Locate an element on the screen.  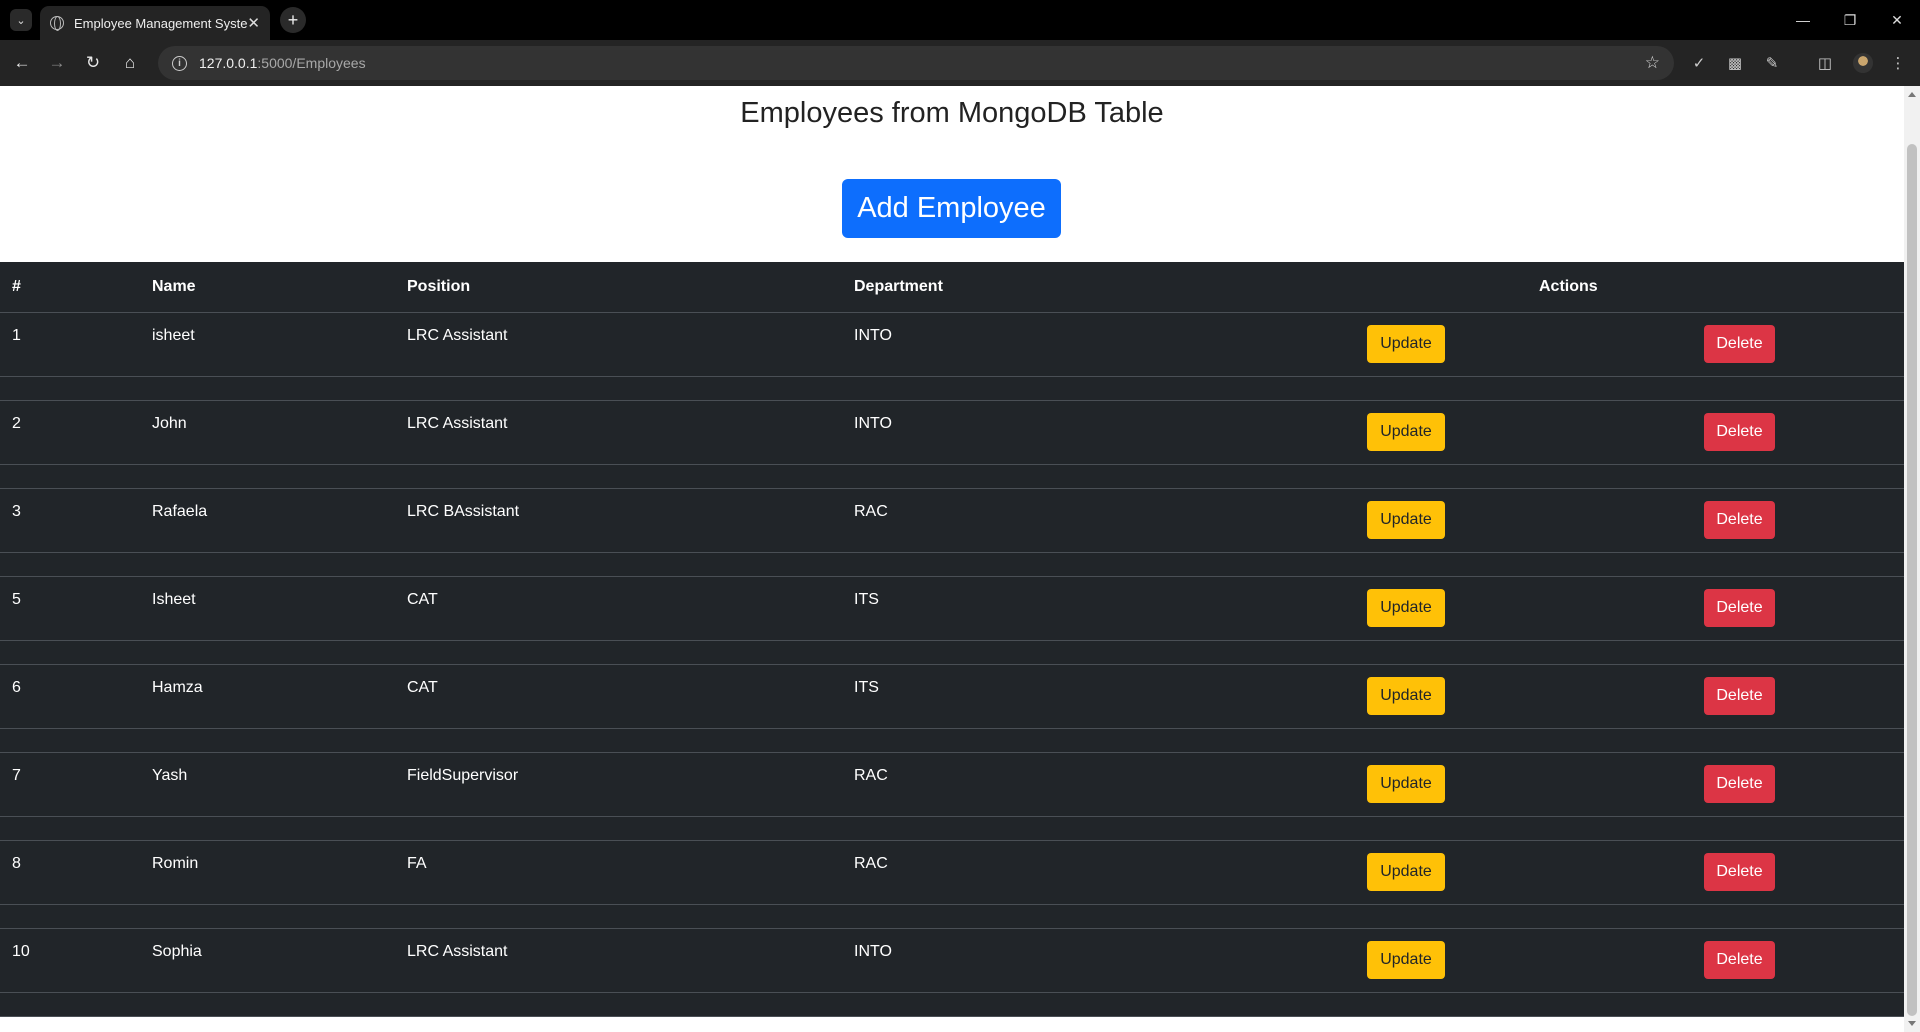
browser-tab-bar: ⌄ Employee Management System ✕ + — ❐ ✕ is located at coordinates (960, 20).